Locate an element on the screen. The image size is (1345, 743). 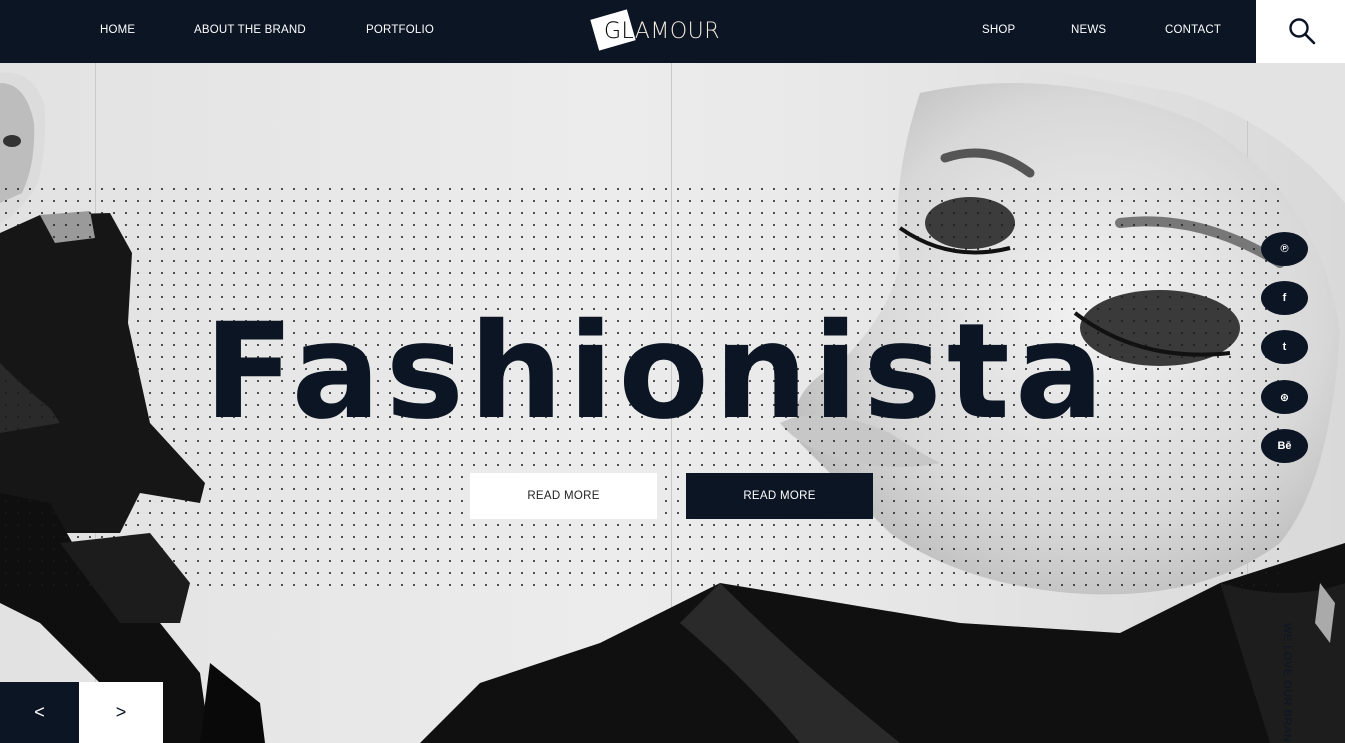
nav-portfolio-link: PORTFOLIO is located at coordinates (400, 30).